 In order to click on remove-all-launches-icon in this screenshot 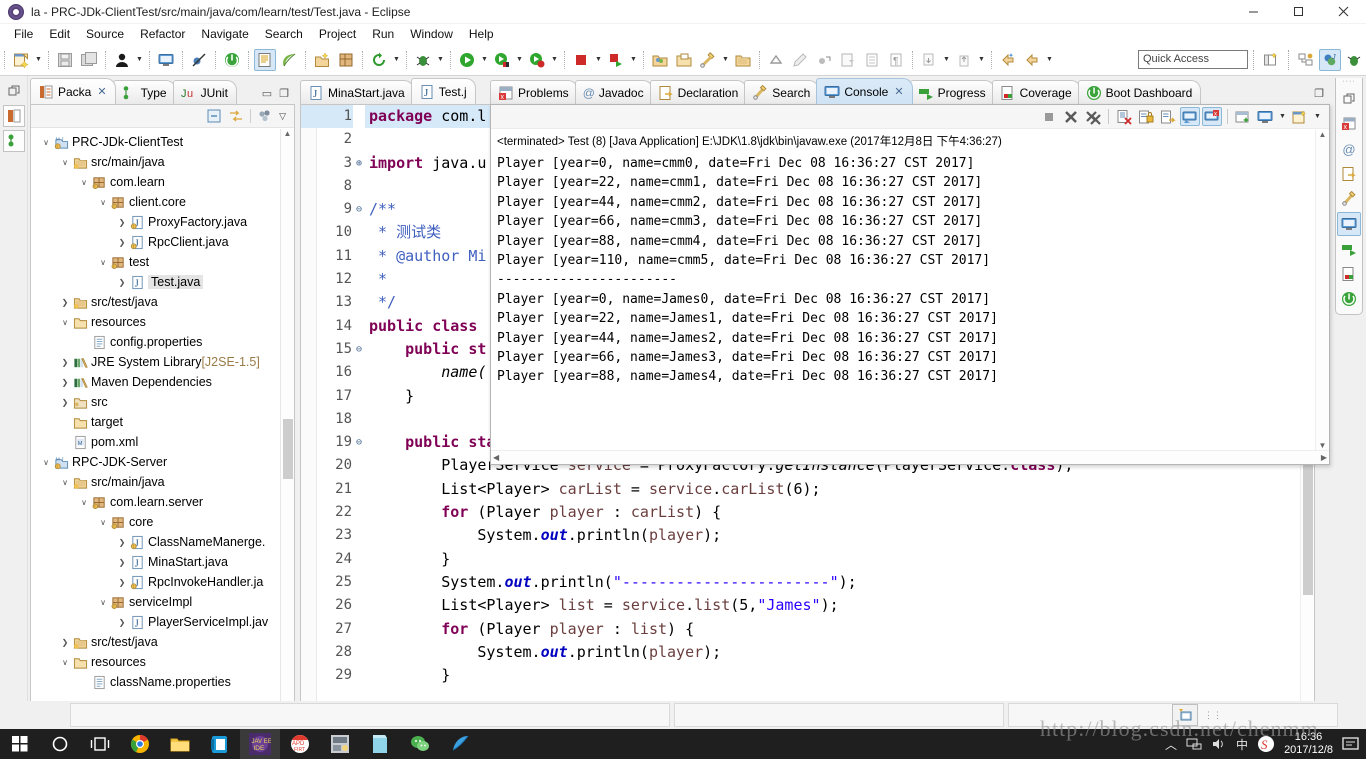, I will do `click(1093, 116)`.